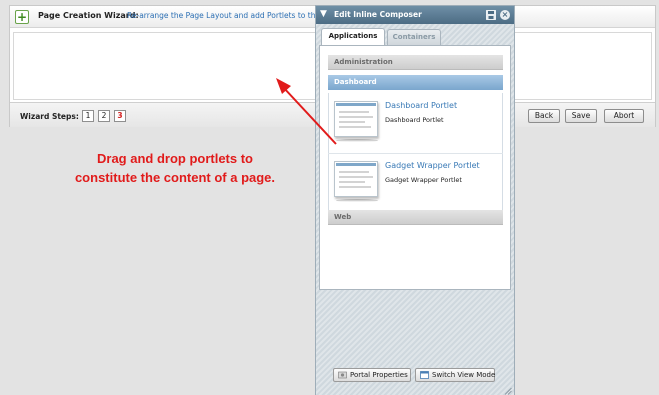 This screenshot has height=395, width=659. I want to click on category-administration: Administration, so click(415, 62).